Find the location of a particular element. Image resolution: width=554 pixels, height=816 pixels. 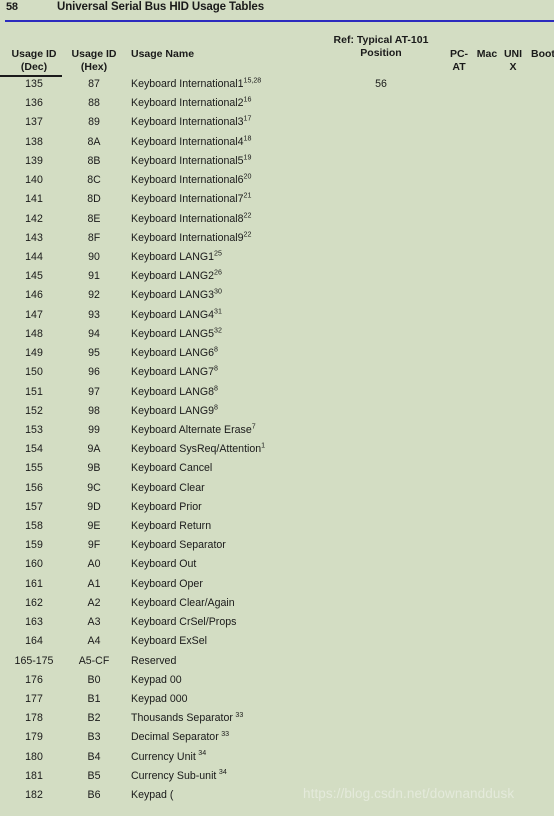

cell-usage-name: Keyboard LANG431 is located at coordinates (176, 314).